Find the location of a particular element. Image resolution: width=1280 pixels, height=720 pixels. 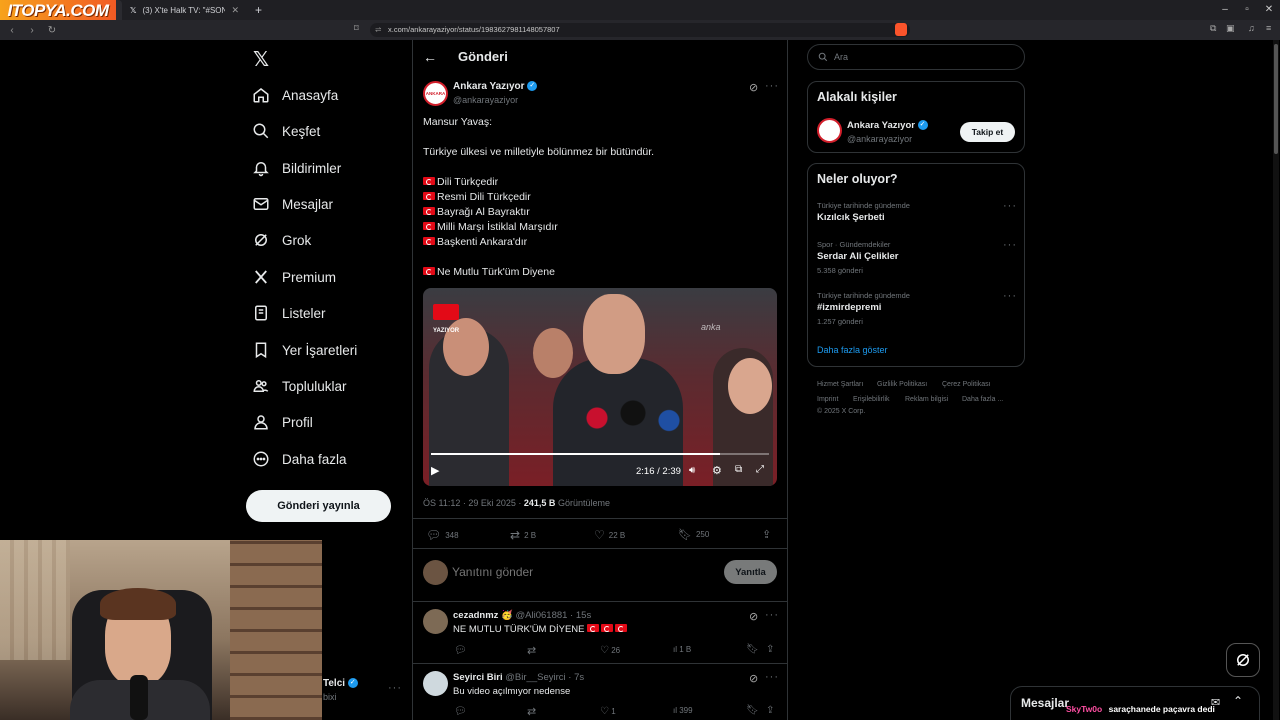

nav-lists: Listeler is located at coordinates (289, 313).